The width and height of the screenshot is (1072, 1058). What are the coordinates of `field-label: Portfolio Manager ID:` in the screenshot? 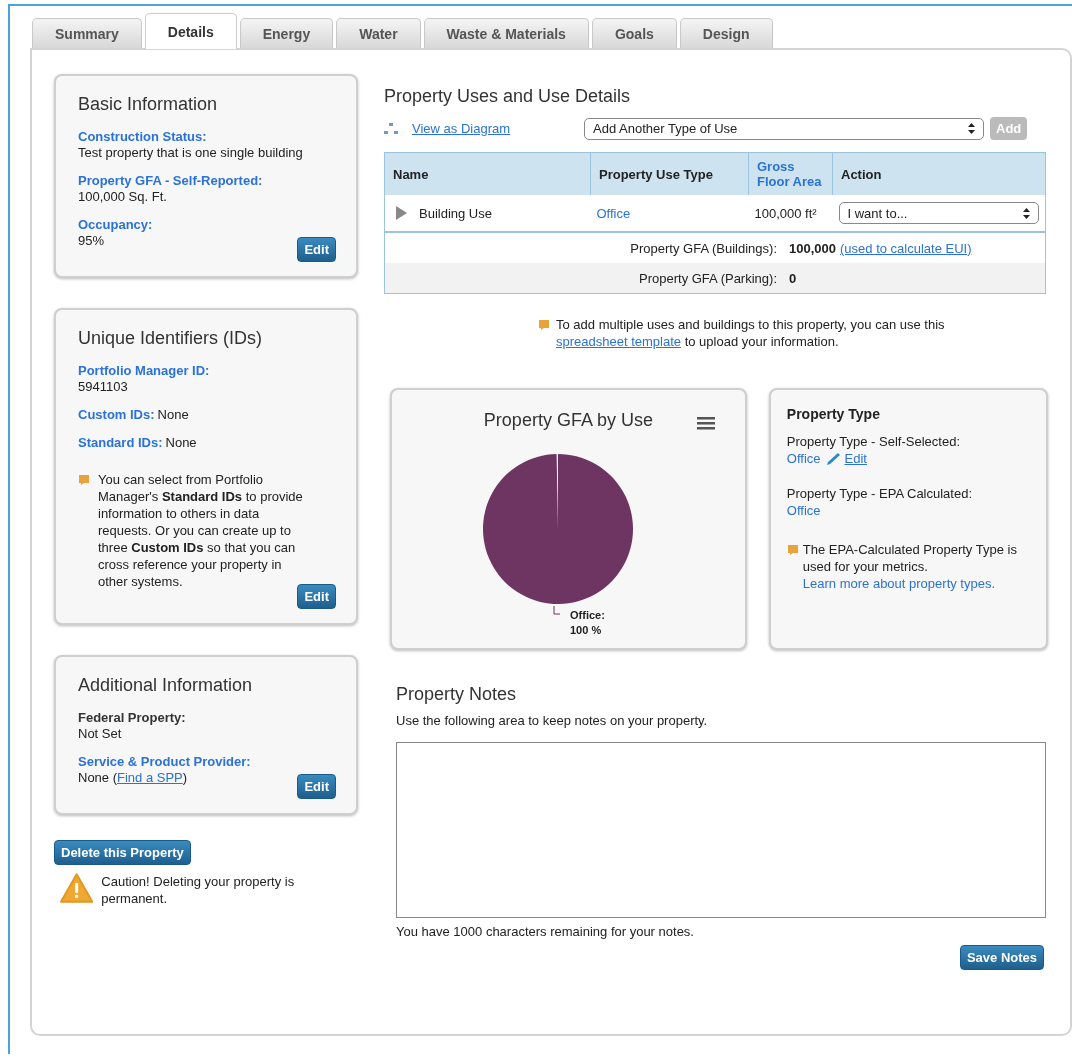 It's located at (196, 371).